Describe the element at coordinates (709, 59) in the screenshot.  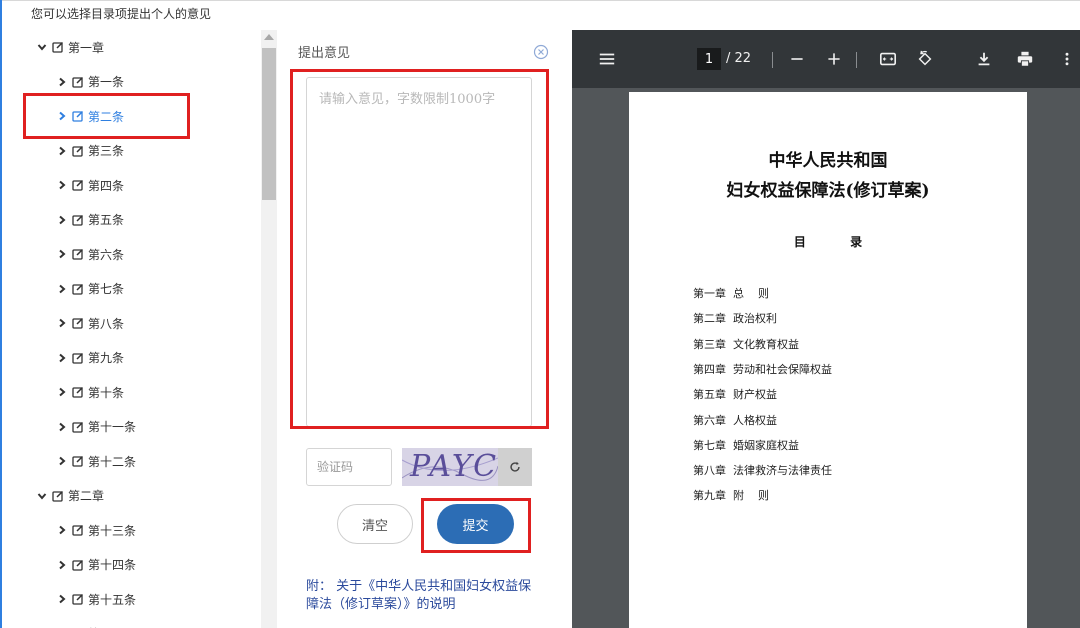
I see `page-number-input: 1` at that location.